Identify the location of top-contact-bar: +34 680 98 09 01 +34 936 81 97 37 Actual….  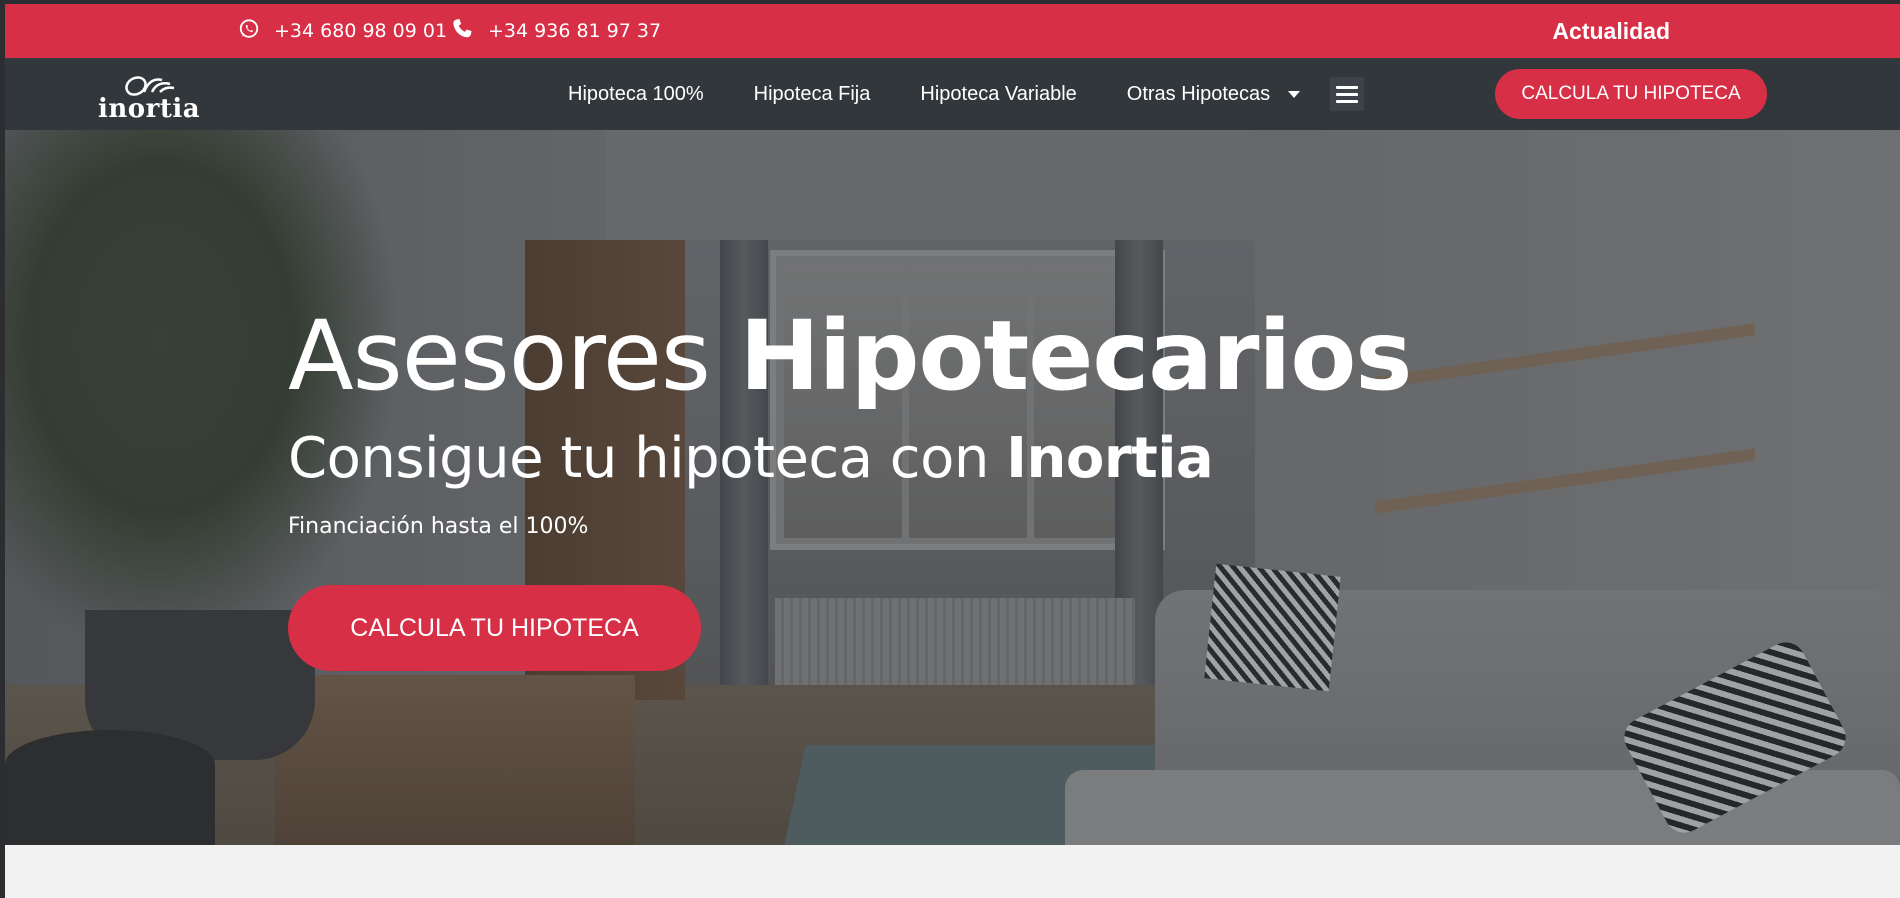
(952, 31).